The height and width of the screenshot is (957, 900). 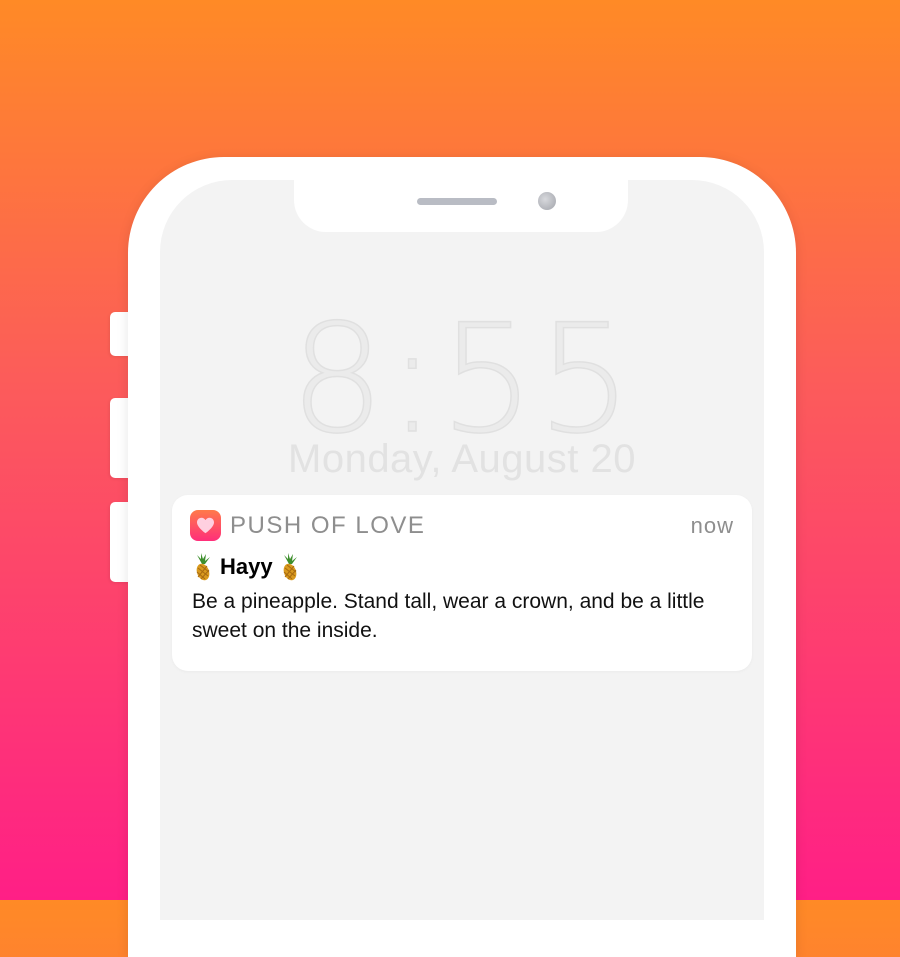 I want to click on lock-screen-date: Monday, August 20, so click(x=462, y=459).